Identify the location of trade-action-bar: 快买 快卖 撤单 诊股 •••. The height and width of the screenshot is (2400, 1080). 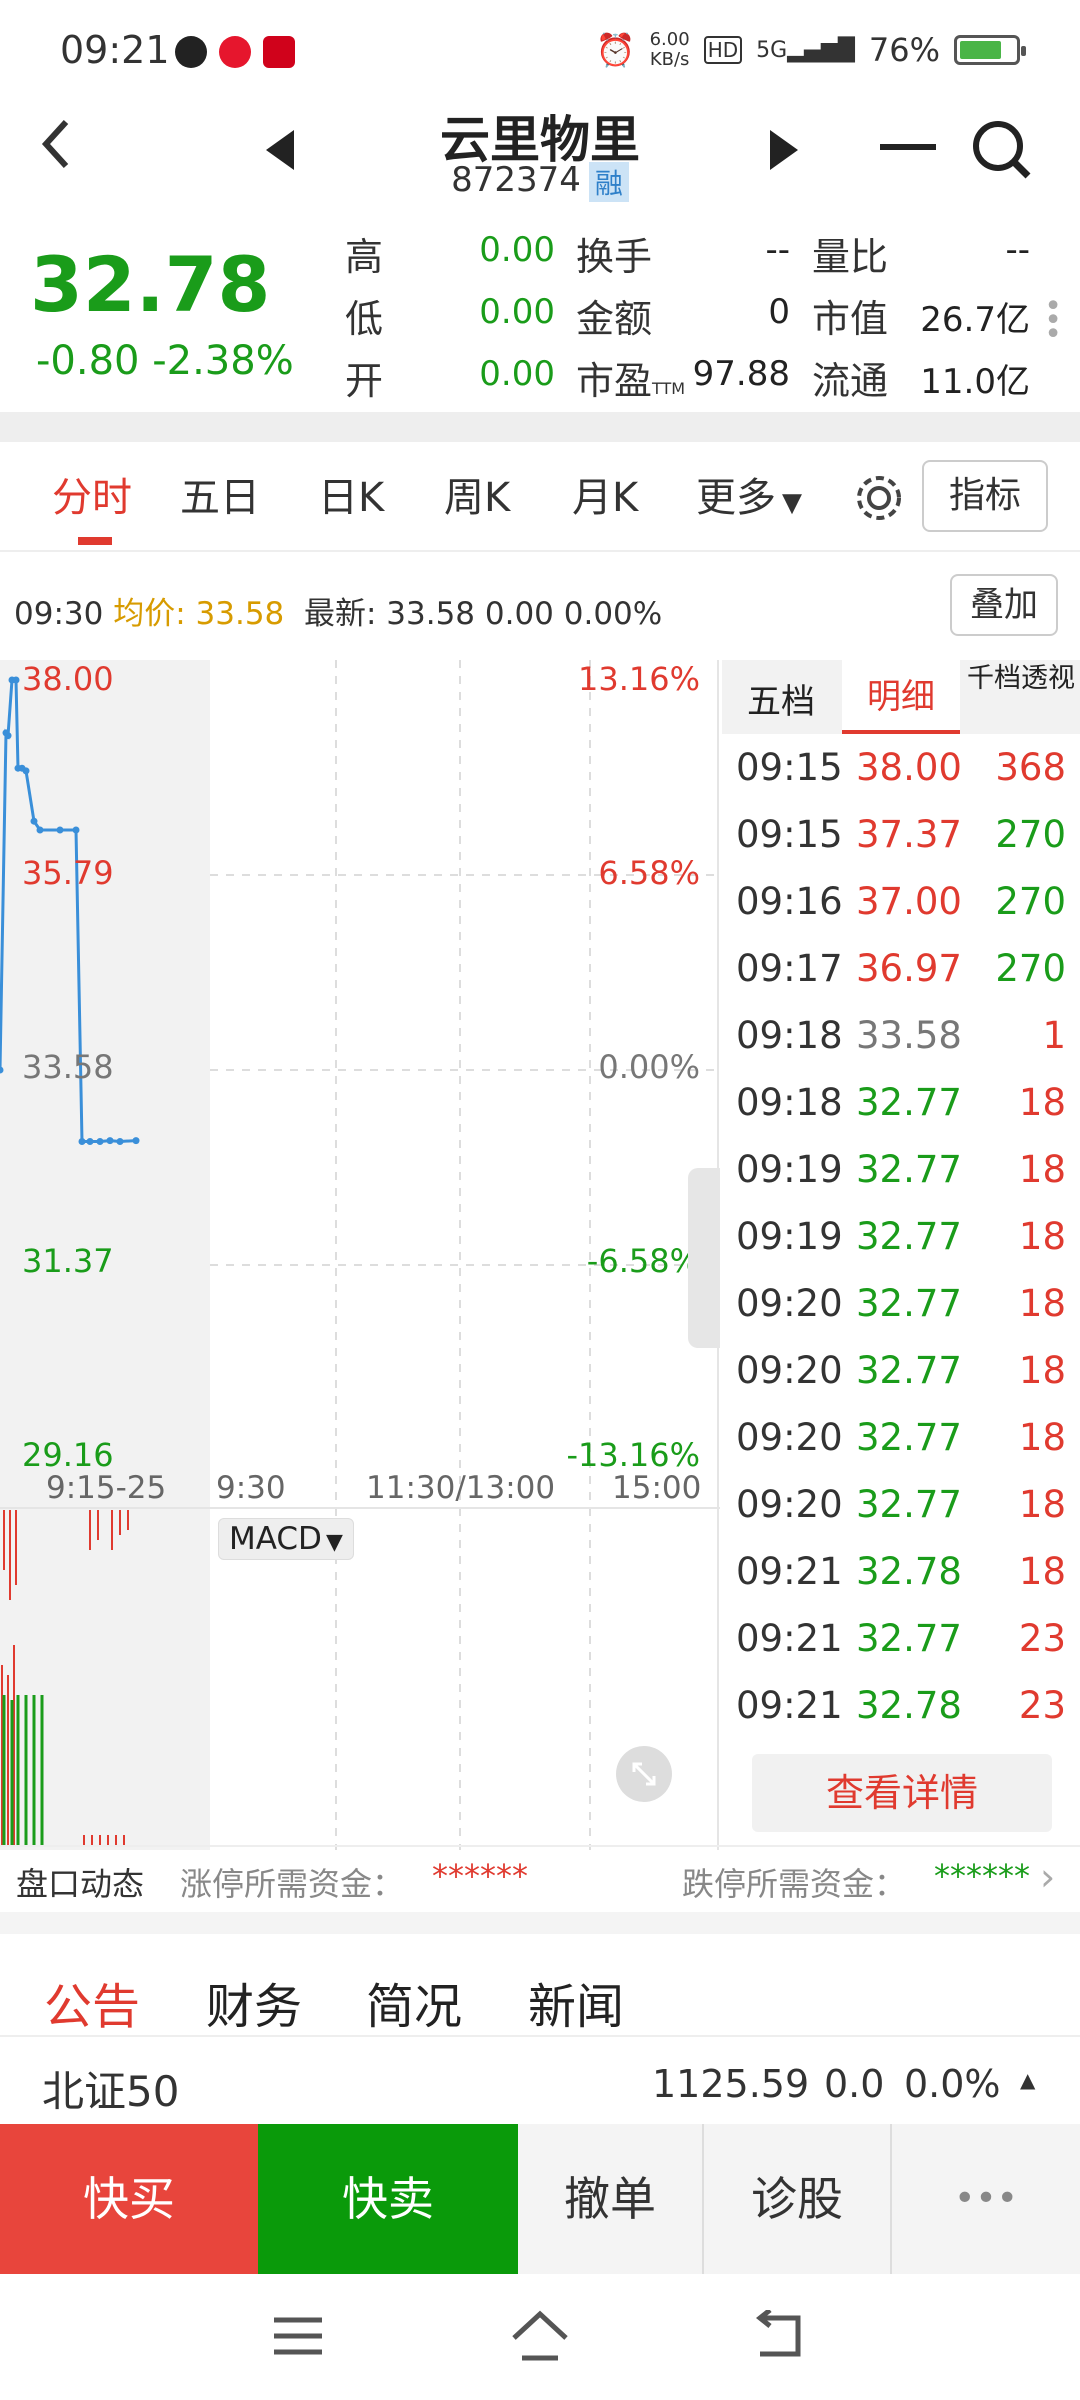
(540, 2199).